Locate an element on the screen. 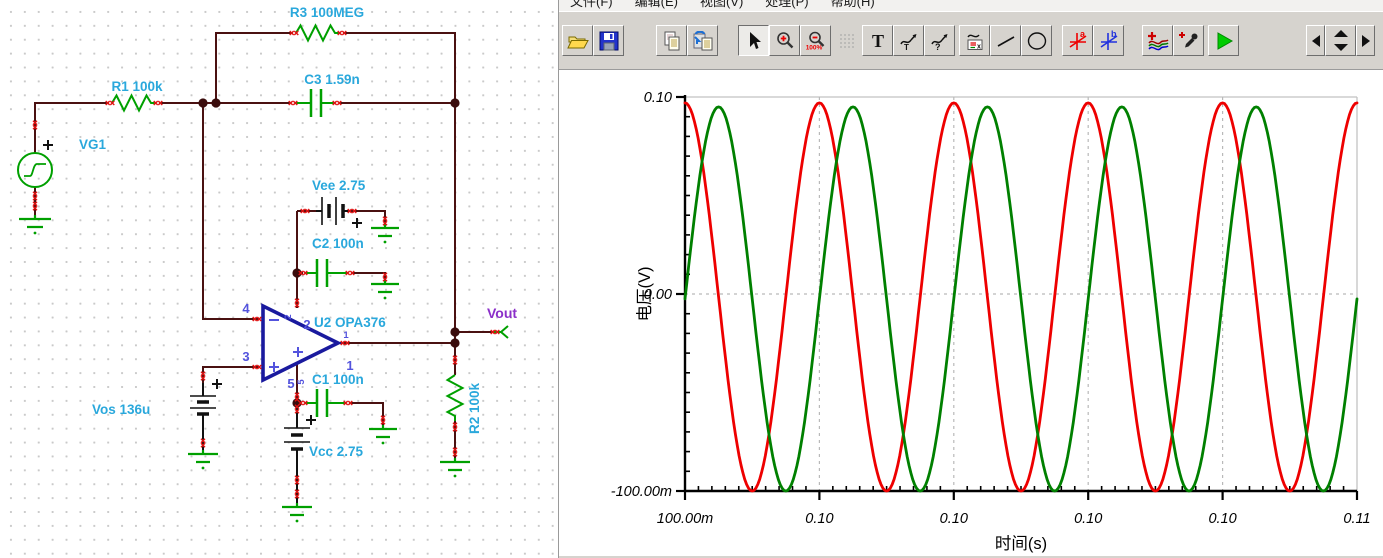 This screenshot has height=558, width=1383. ellipse-icon is located at coordinates (1036, 40).